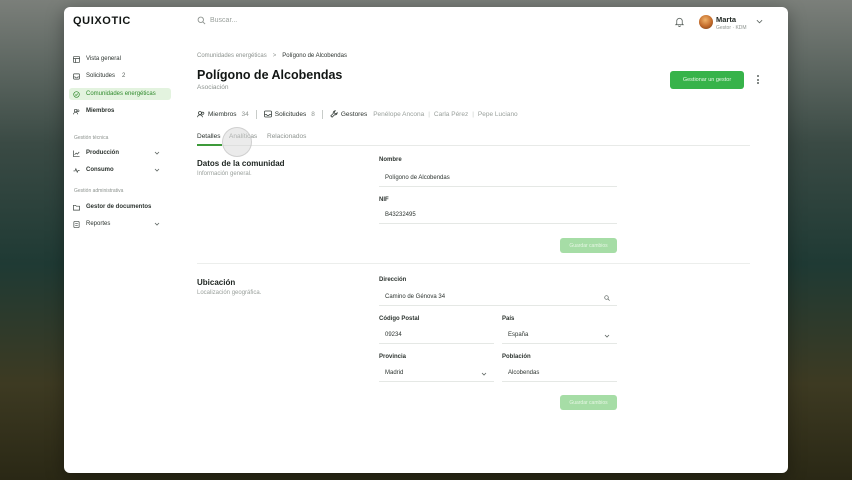  I want to click on more-options-icon, so click(758, 80).